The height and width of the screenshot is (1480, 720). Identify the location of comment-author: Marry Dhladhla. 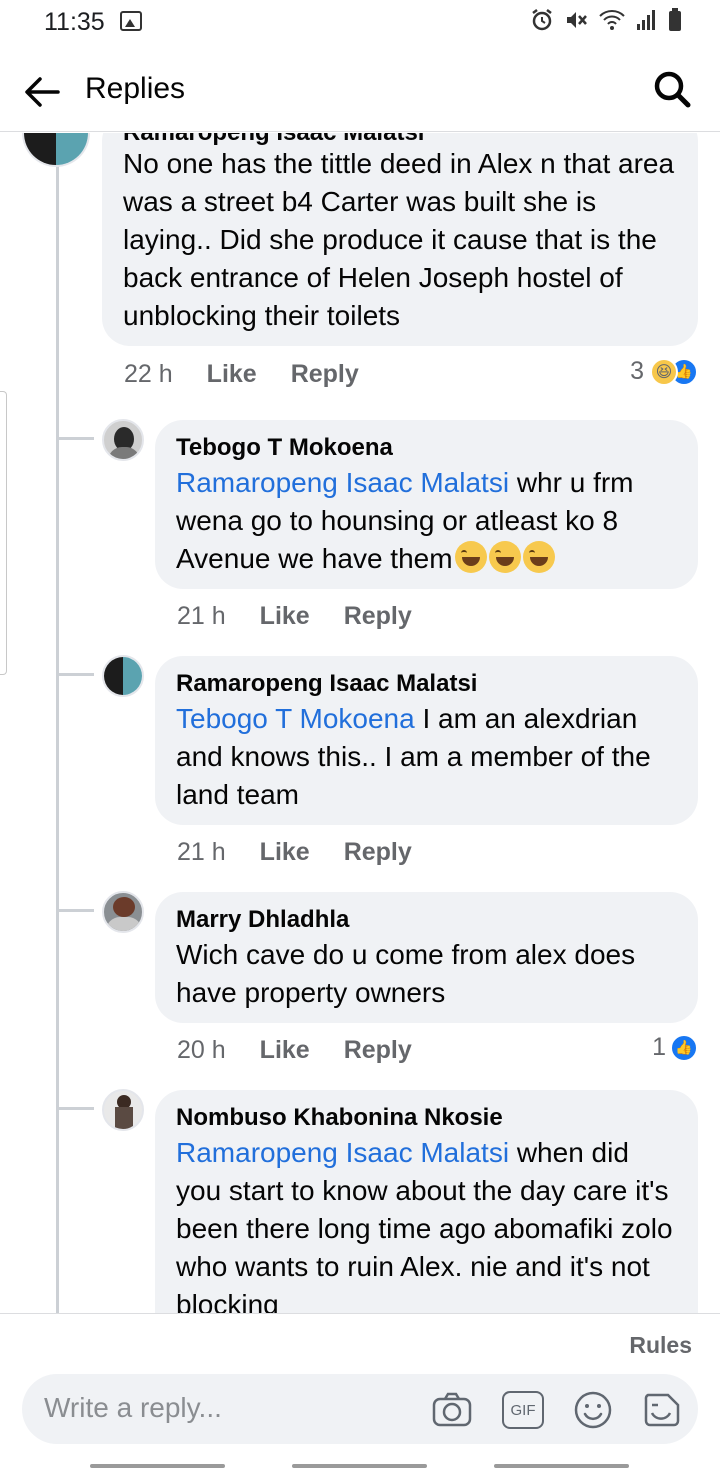
(426, 920).